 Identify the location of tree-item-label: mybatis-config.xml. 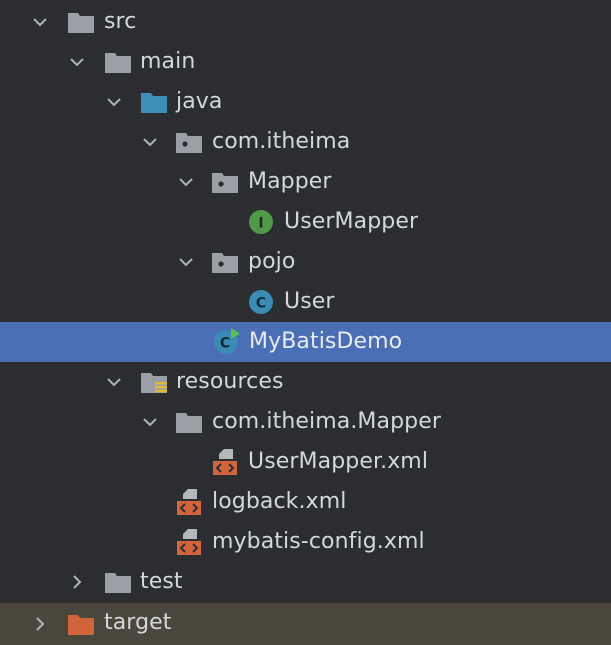
(318, 541).